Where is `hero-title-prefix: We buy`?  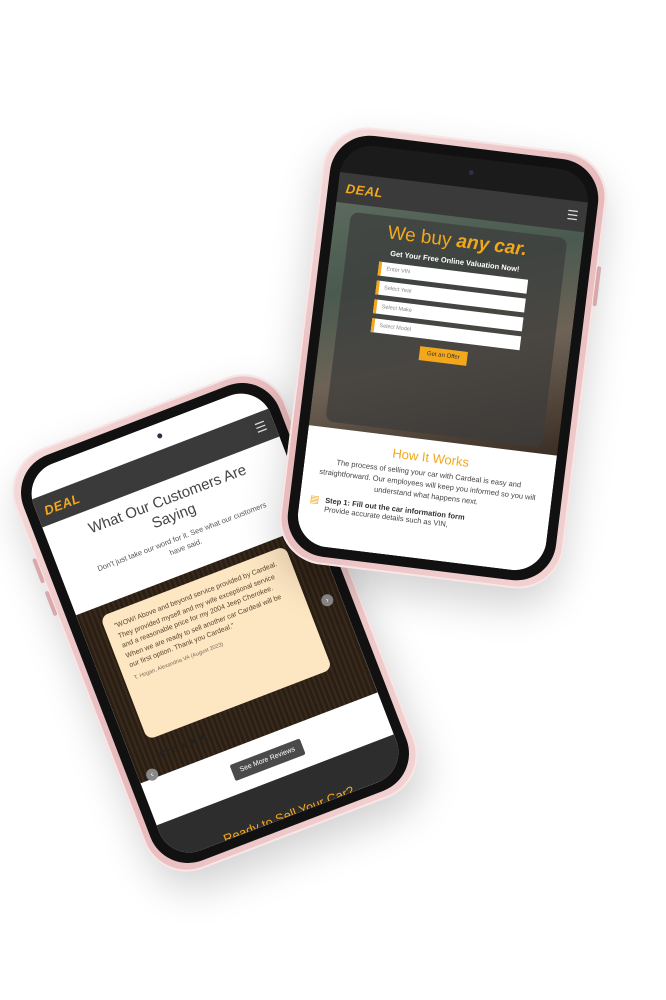 hero-title-prefix: We buy is located at coordinates (419, 237).